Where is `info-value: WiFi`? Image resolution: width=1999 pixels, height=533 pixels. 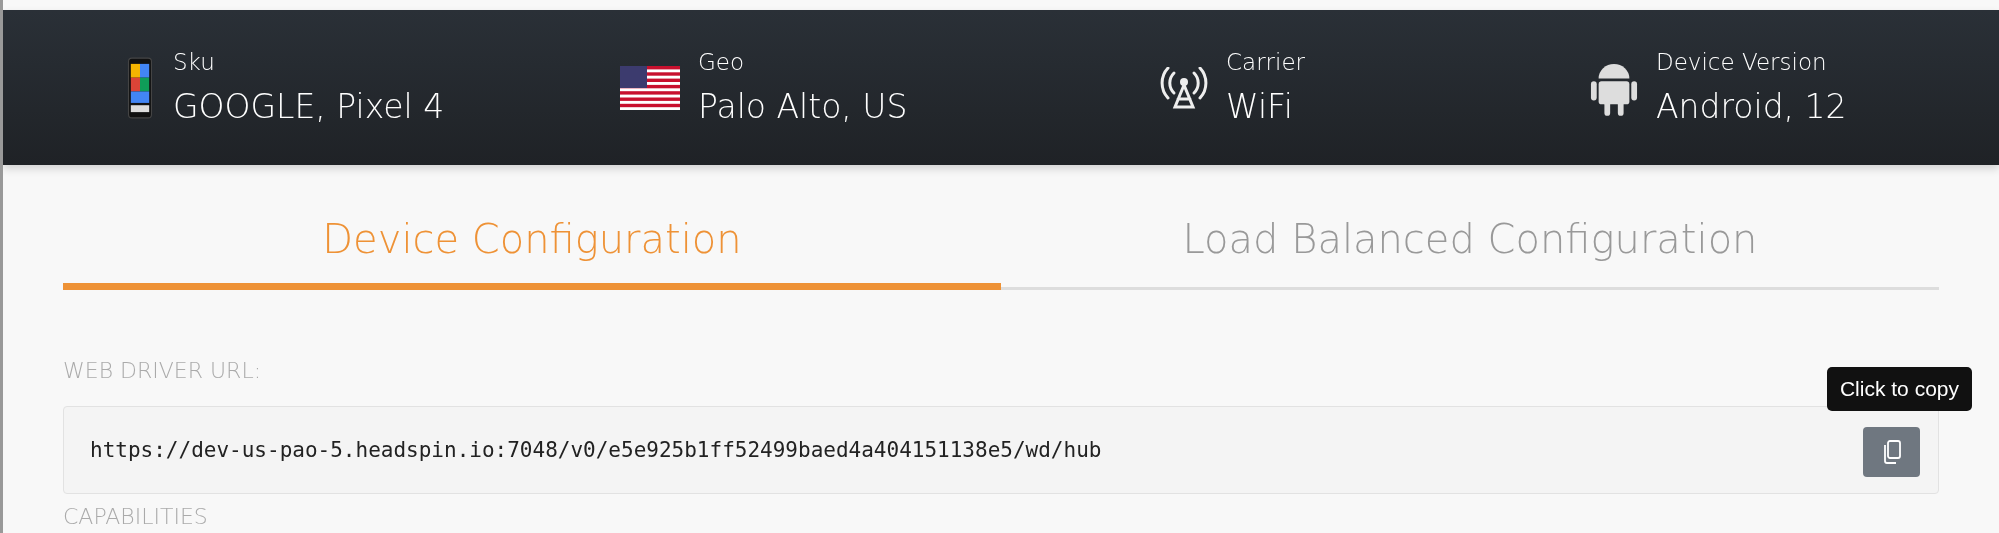 info-value: WiFi is located at coordinates (1260, 106).